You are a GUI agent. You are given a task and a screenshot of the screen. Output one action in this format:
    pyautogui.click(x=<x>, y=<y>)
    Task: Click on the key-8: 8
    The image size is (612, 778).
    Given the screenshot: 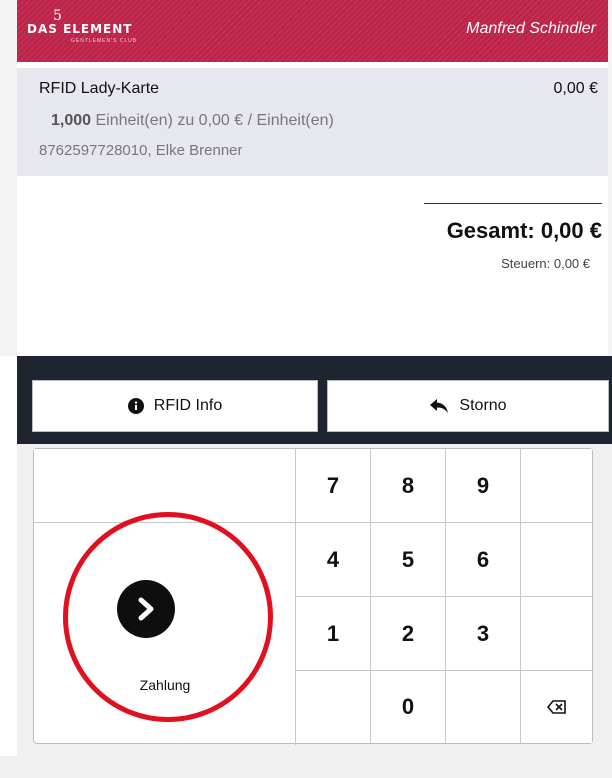 What is the action you would take?
    pyautogui.click(x=408, y=486)
    